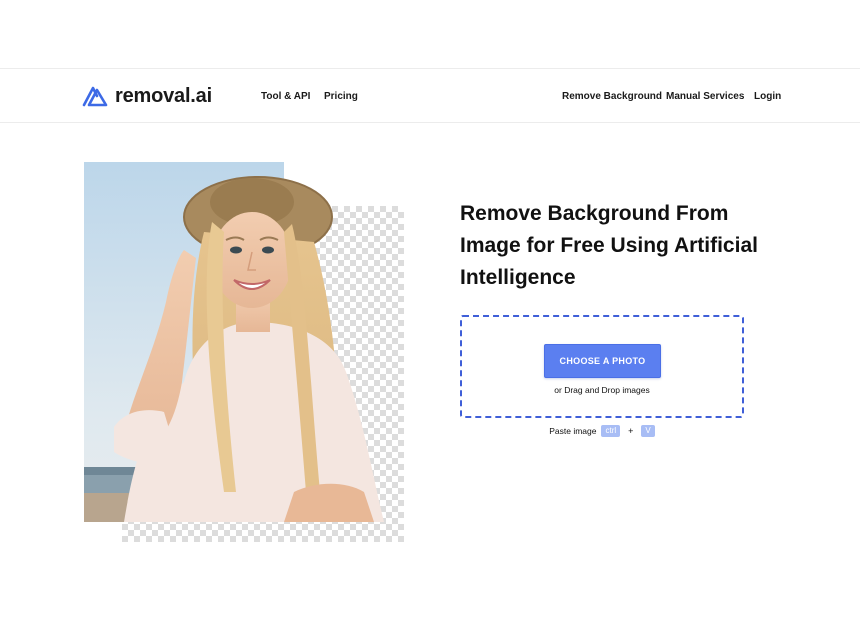 This screenshot has height=619, width=860. What do you see at coordinates (602, 390) in the screenshot?
I see `drag-drop-hint: or Drag and Drop images` at bounding box center [602, 390].